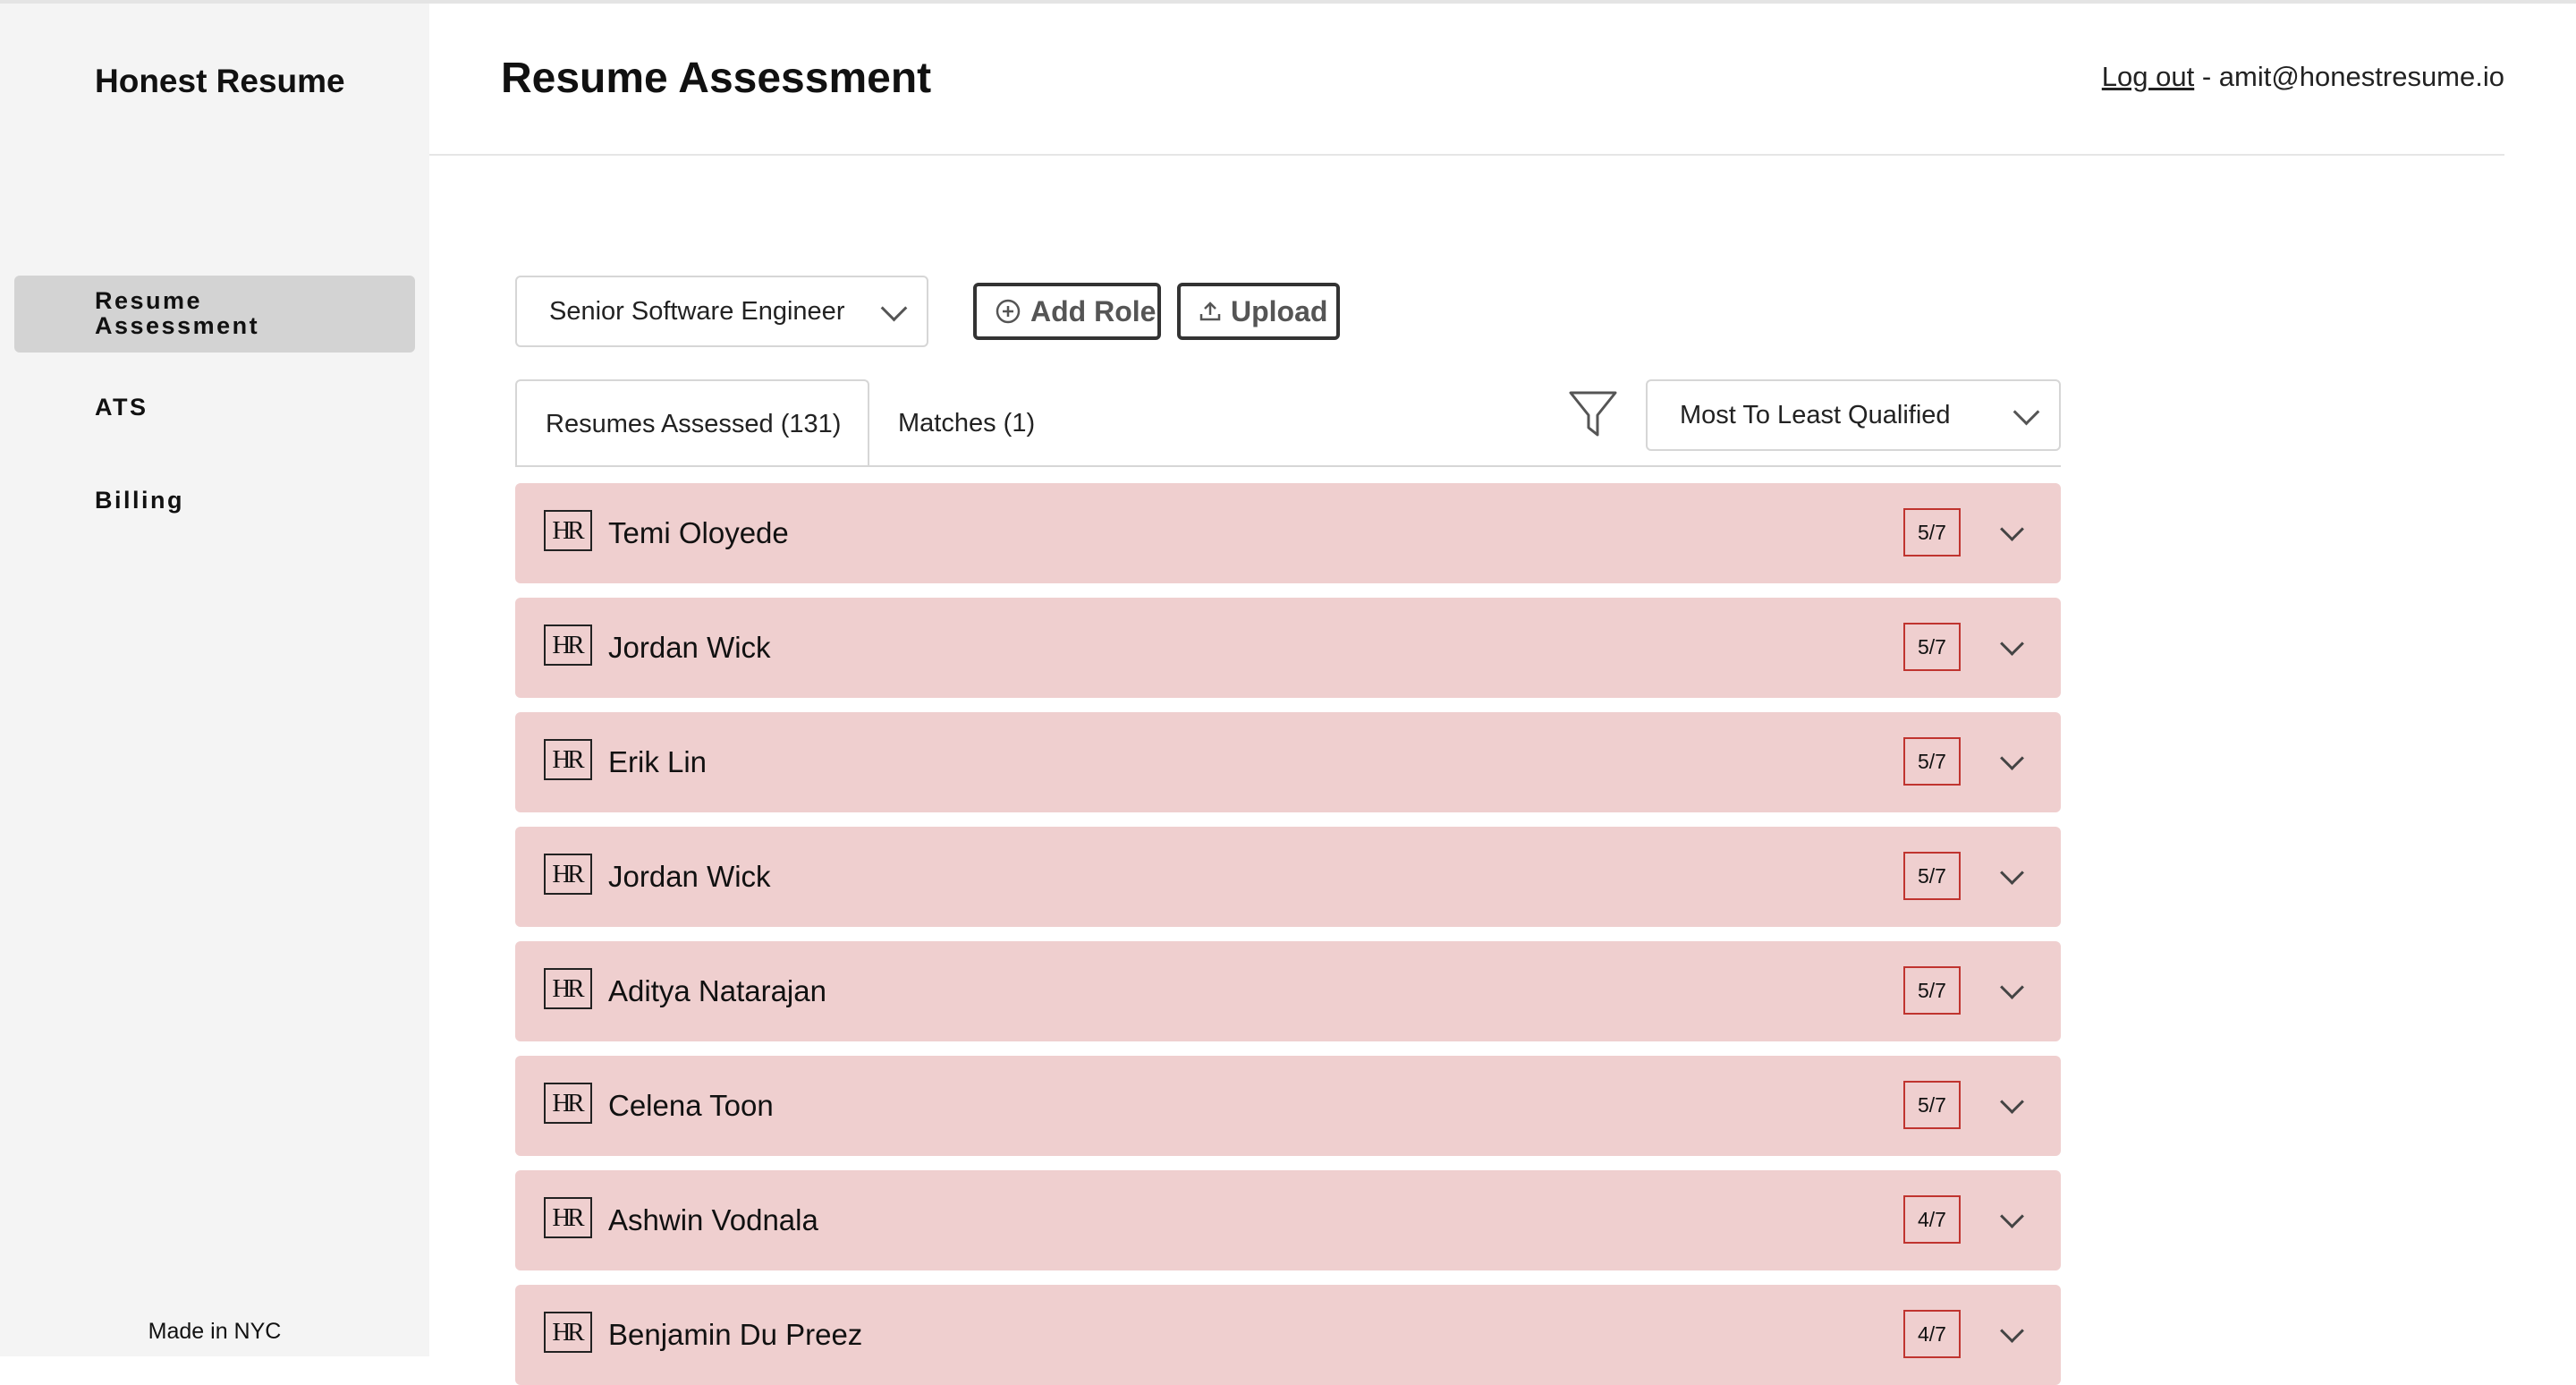 The image size is (2576, 1385). Describe the element at coordinates (1288, 466) in the screenshot. I see `tabs-divider` at that location.